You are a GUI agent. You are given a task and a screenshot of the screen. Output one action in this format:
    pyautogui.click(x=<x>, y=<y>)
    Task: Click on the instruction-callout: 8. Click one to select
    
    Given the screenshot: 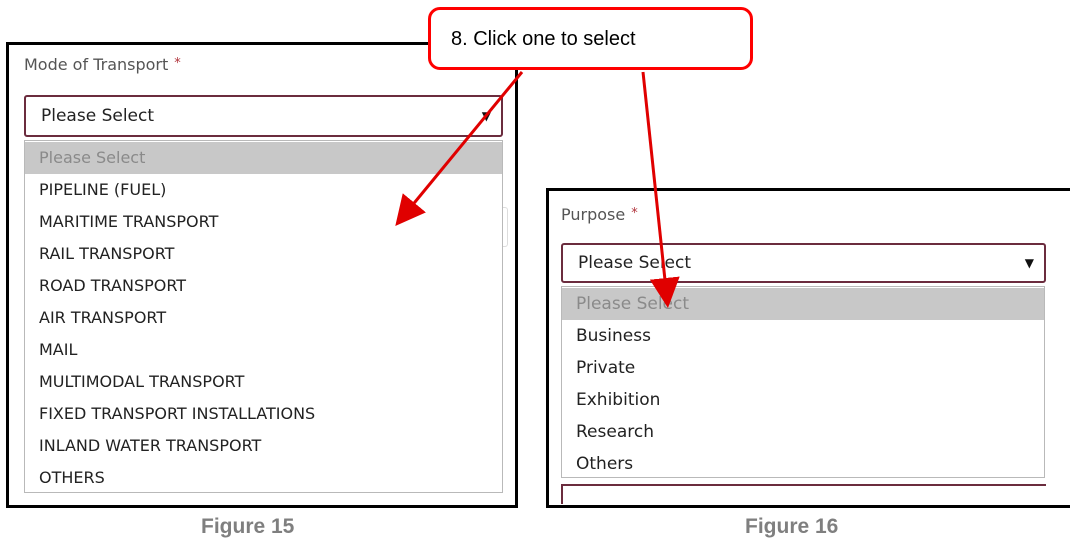 What is the action you would take?
    pyautogui.click(x=590, y=38)
    